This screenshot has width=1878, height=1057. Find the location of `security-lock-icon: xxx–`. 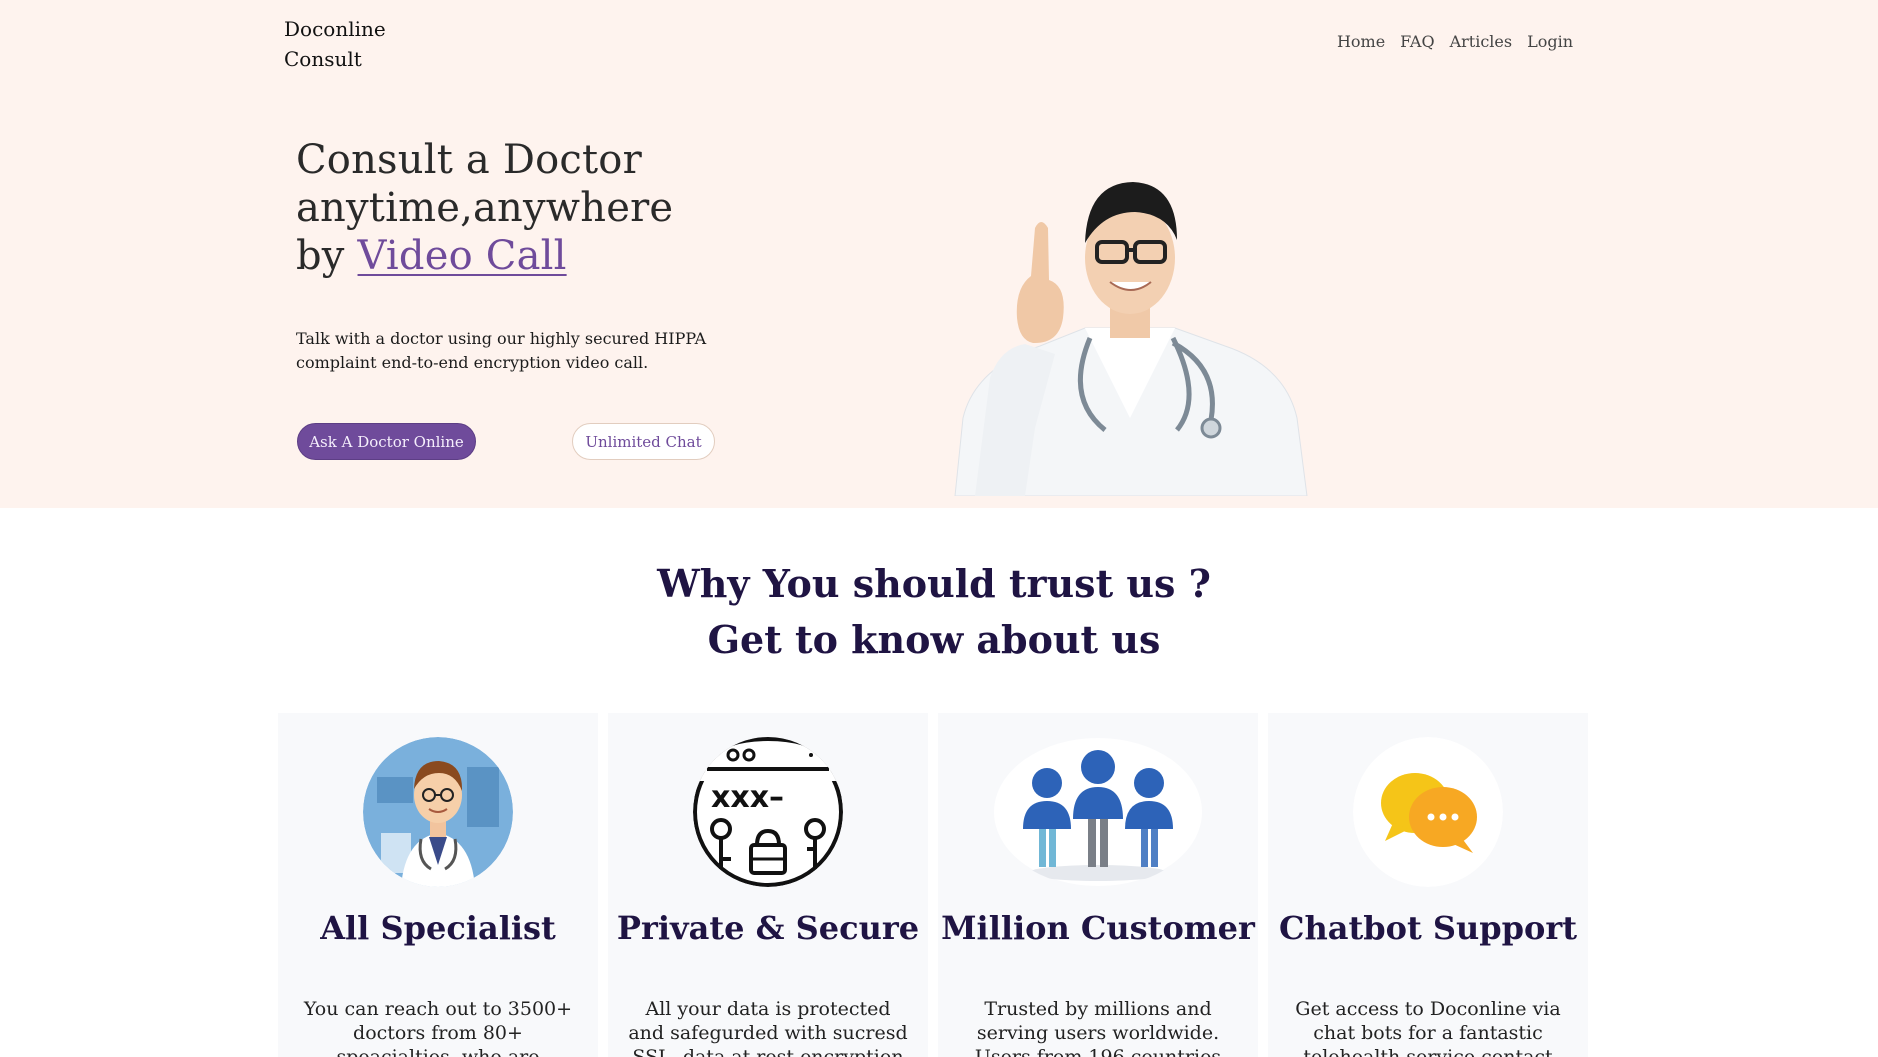

security-lock-icon: xxx– is located at coordinates (768, 812).